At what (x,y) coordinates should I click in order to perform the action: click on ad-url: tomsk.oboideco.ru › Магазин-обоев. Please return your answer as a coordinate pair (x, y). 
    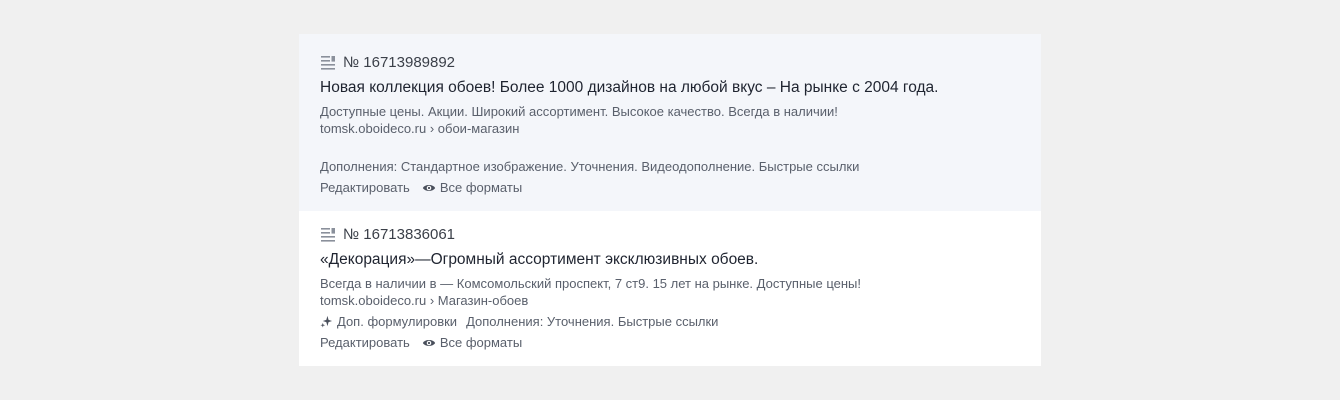
    Looking at the image, I should click on (424, 300).